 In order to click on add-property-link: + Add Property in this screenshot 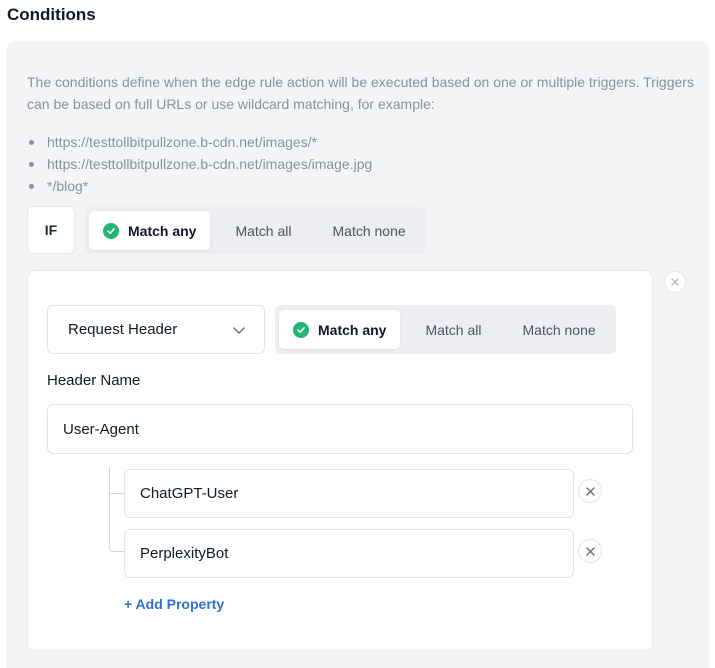, I will do `click(174, 604)`.